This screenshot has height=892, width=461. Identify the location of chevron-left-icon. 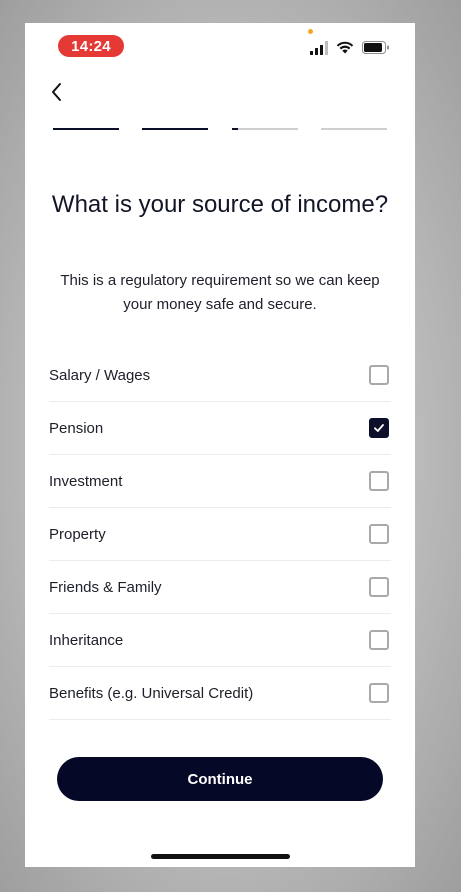
(56, 92).